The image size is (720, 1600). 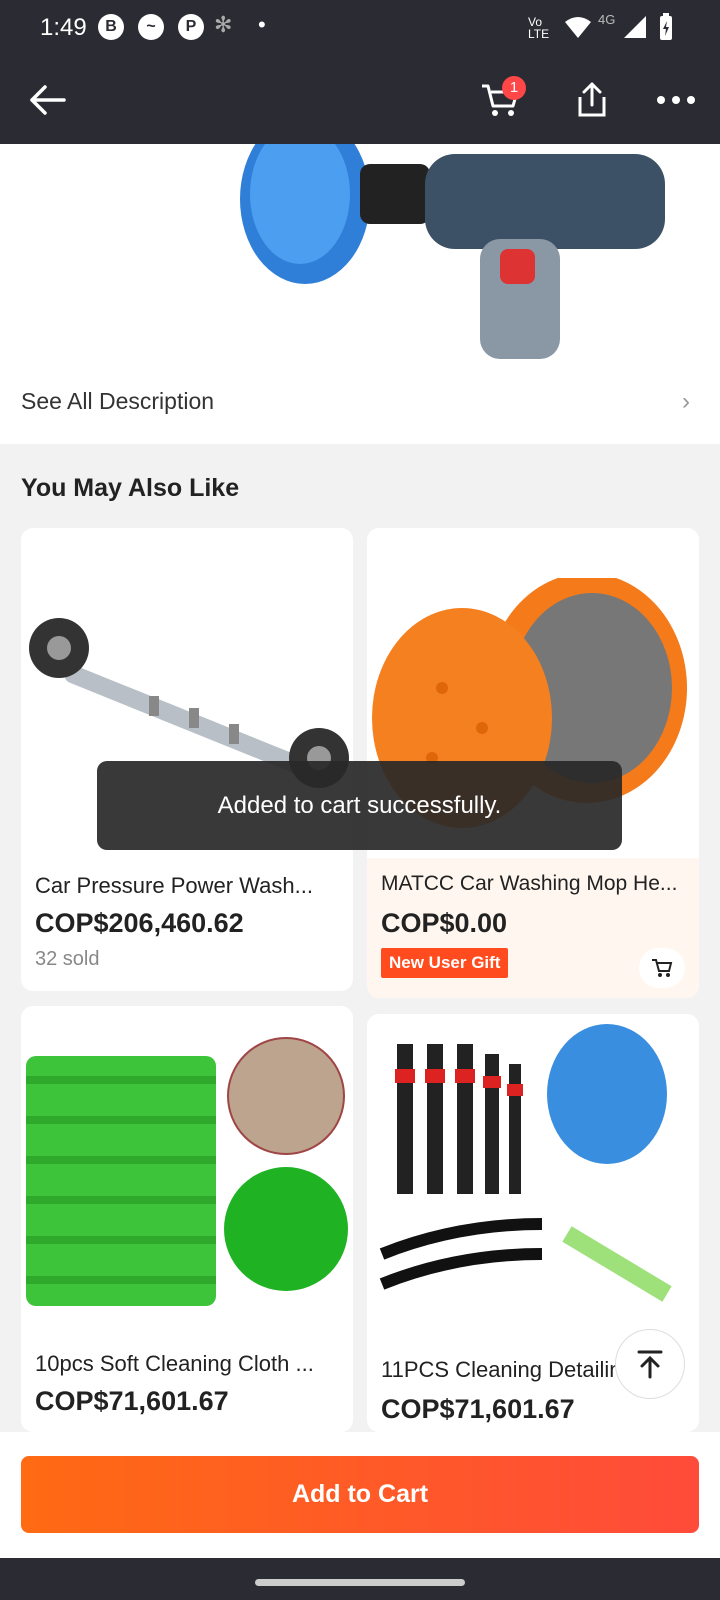 I want to click on more-options-button, so click(x=676, y=100).